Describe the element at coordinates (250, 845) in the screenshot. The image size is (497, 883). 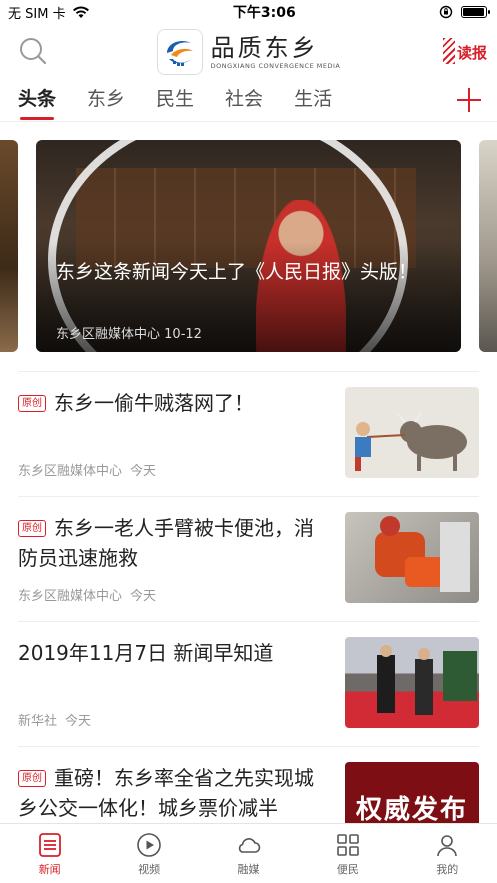
I see `cloud-icon` at that location.